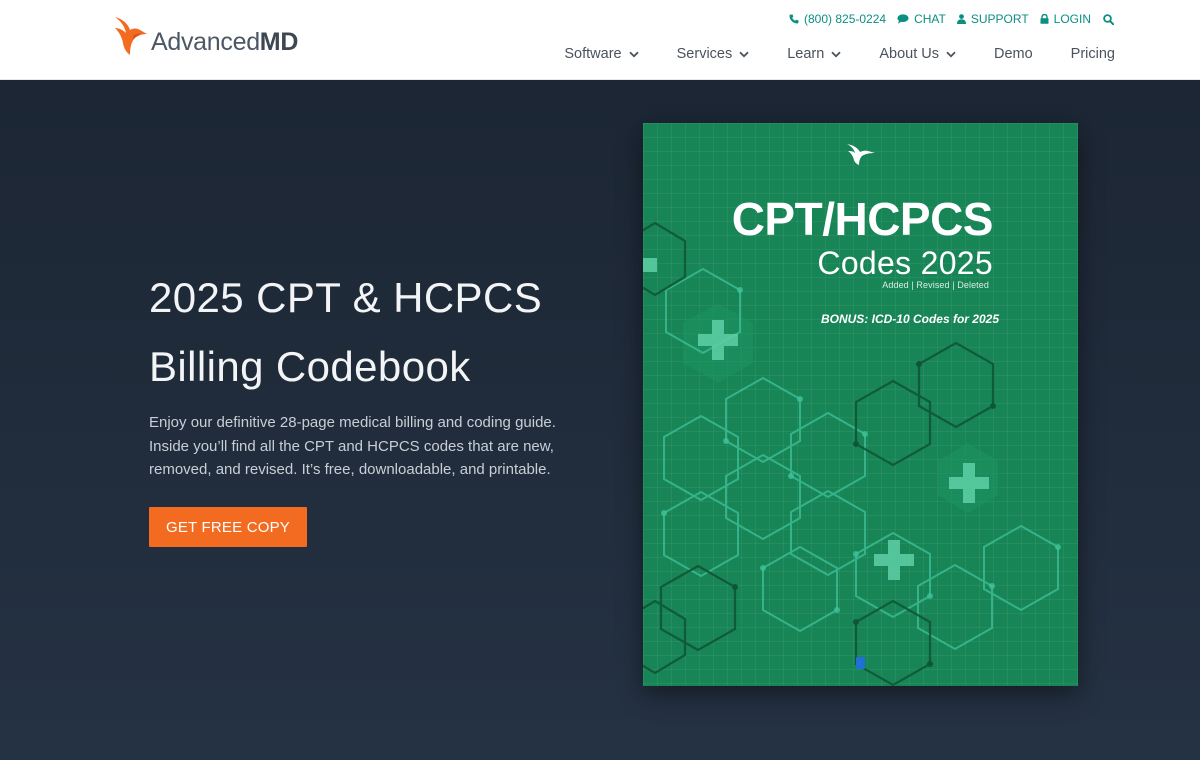 Image resolution: width=1200 pixels, height=760 pixels. I want to click on login-link: LOGIN, so click(1065, 19).